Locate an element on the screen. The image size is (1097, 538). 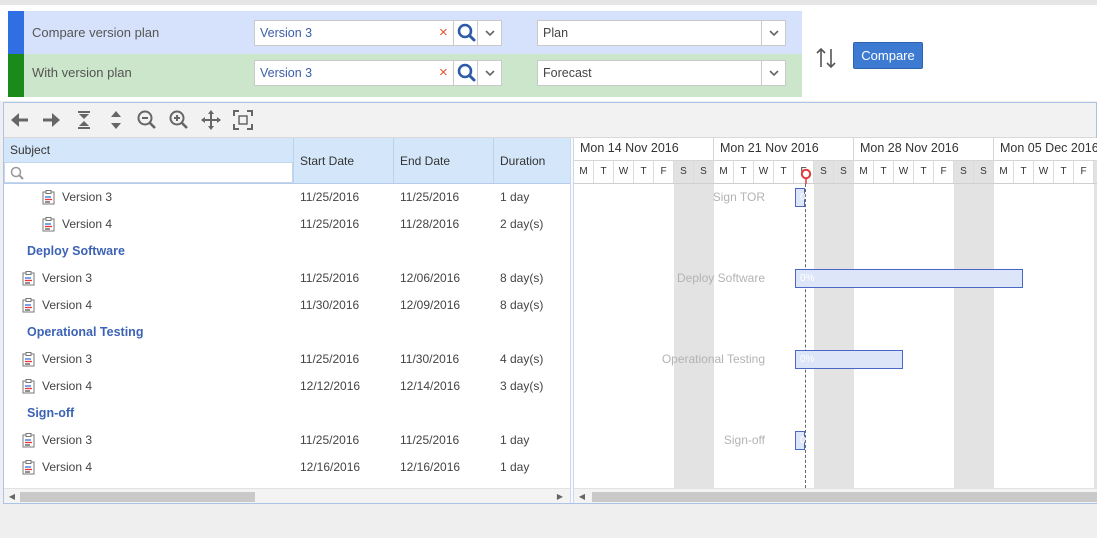
chart-scroll-thumb is located at coordinates (844, 497).